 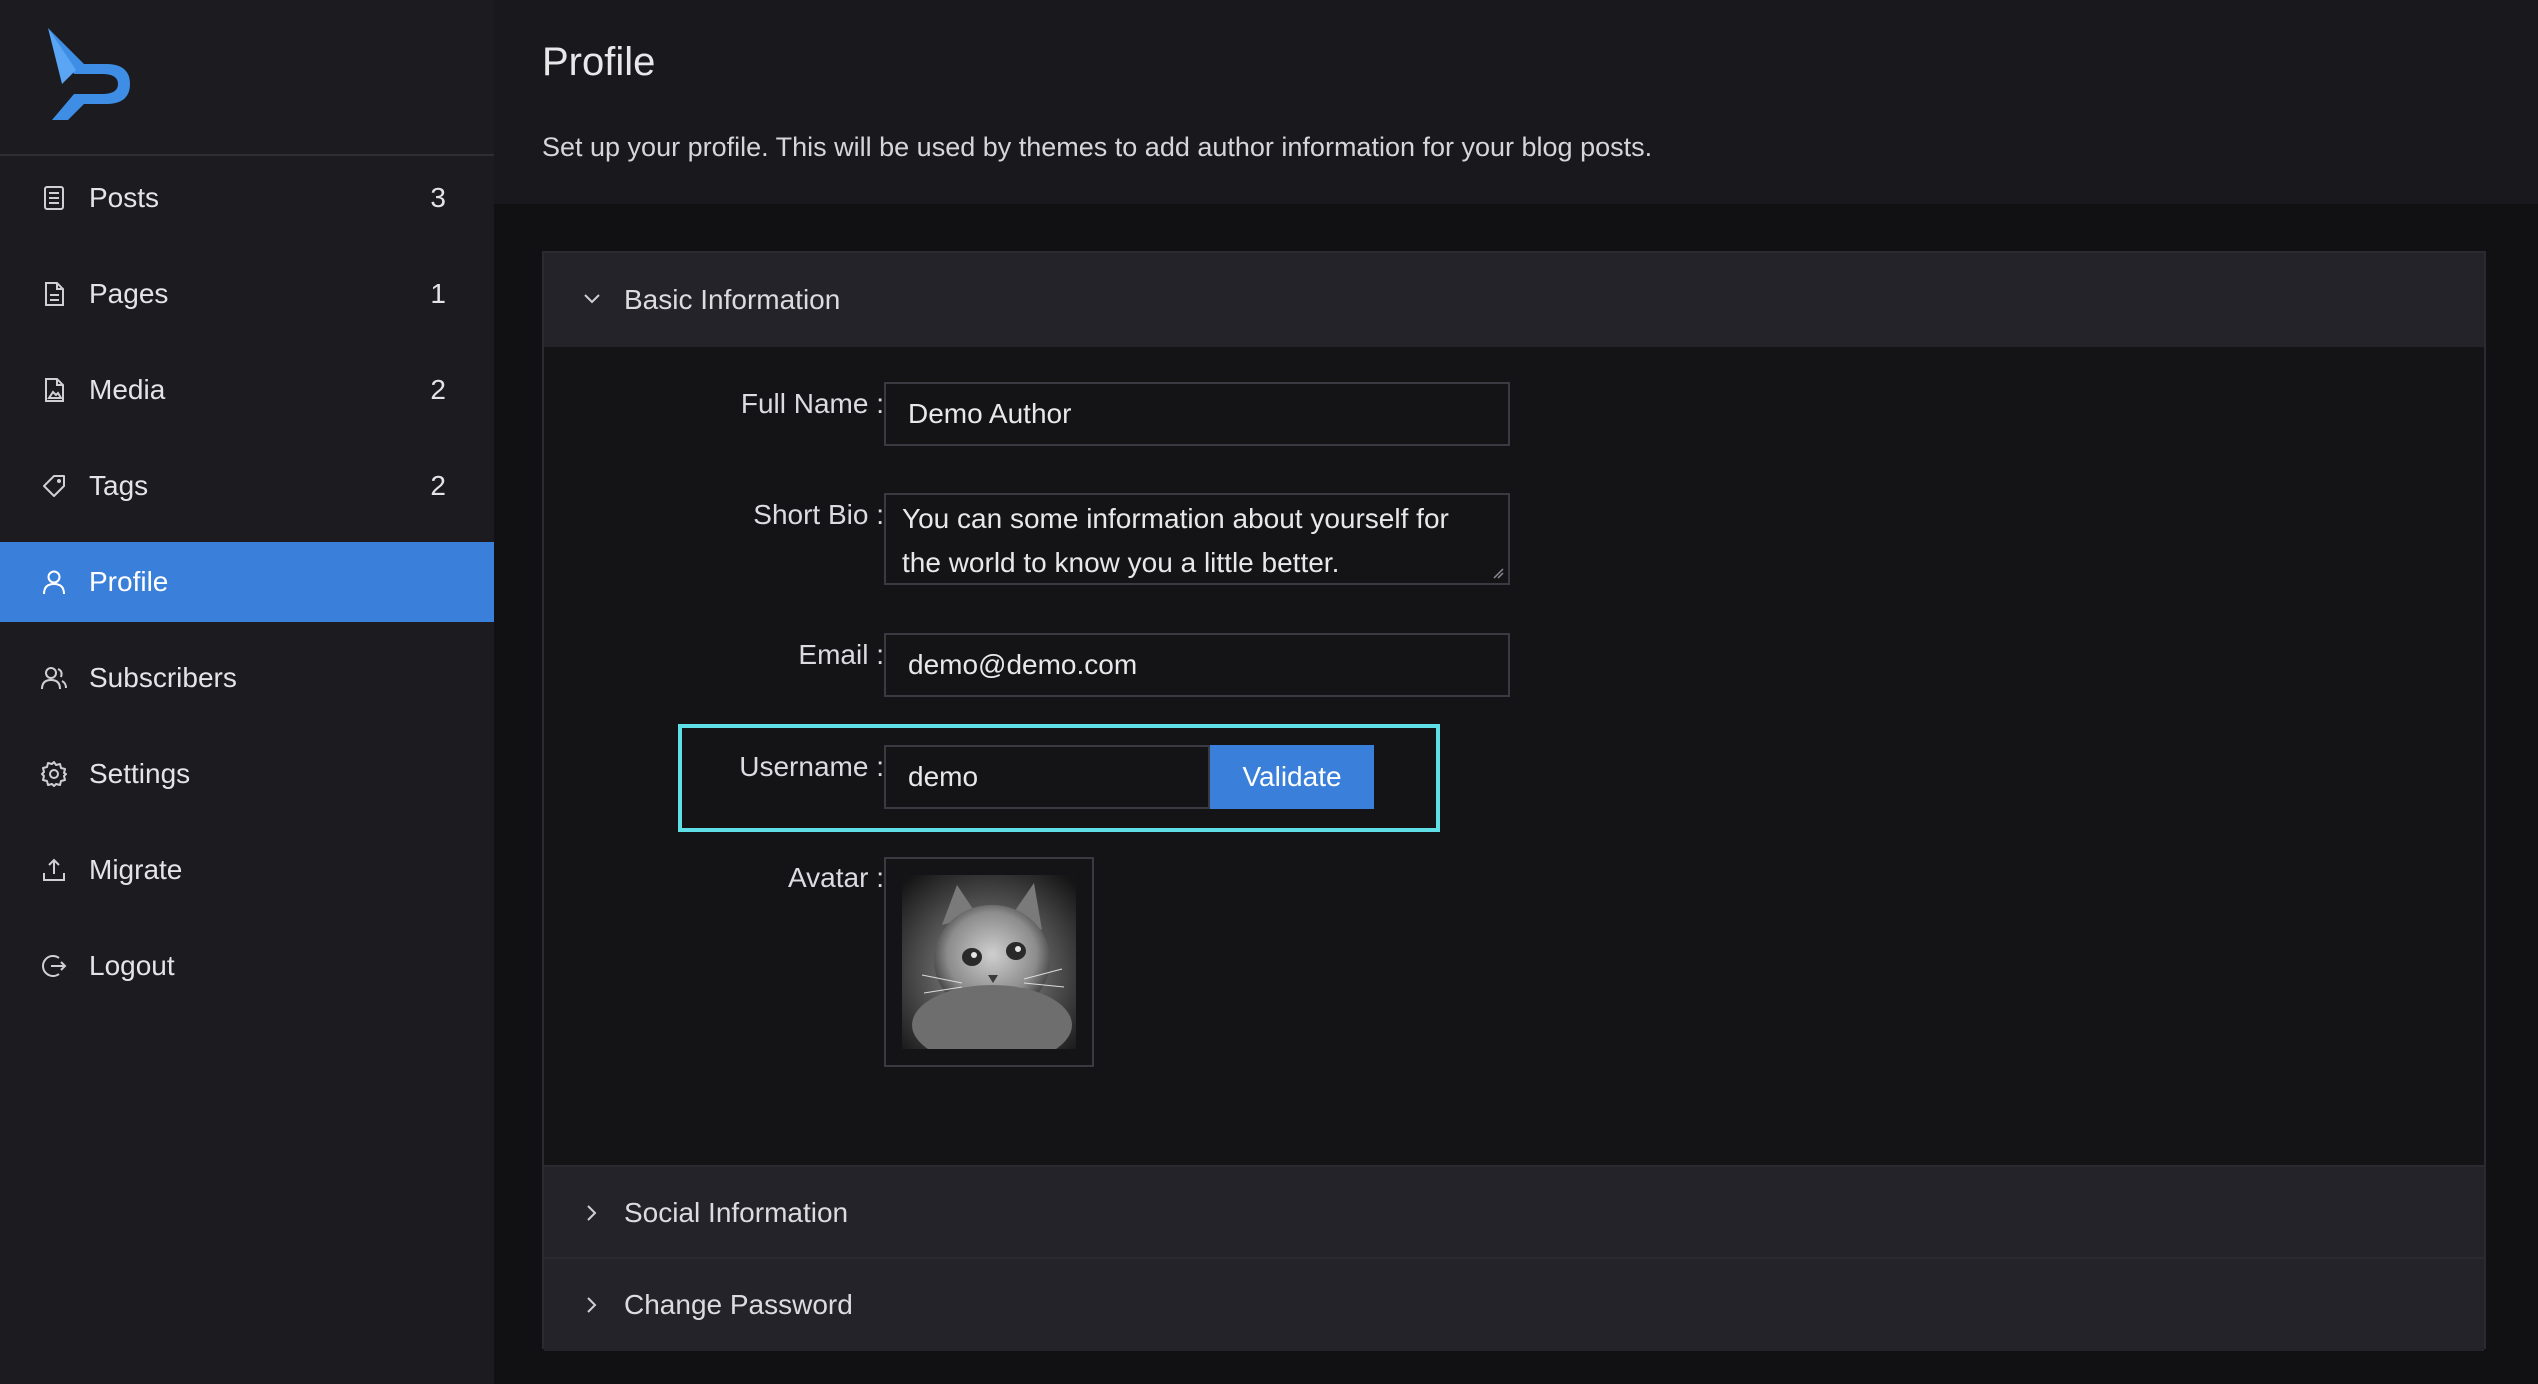 I want to click on publii-logo-icon, so click(x=89, y=74).